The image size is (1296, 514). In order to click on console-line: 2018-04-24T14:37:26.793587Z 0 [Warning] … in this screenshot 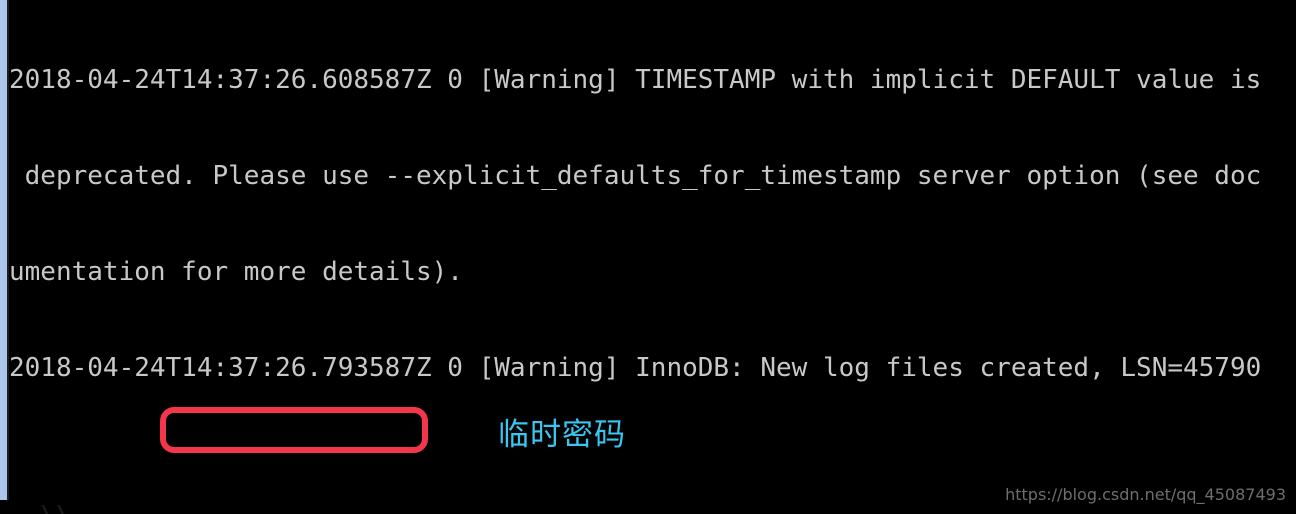, I will do `click(635, 368)`.